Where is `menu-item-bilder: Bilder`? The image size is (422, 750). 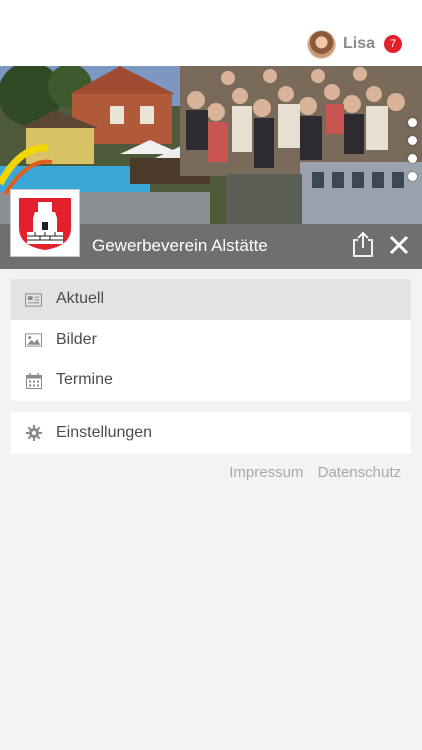
menu-item-bilder: Bilder is located at coordinates (211, 340).